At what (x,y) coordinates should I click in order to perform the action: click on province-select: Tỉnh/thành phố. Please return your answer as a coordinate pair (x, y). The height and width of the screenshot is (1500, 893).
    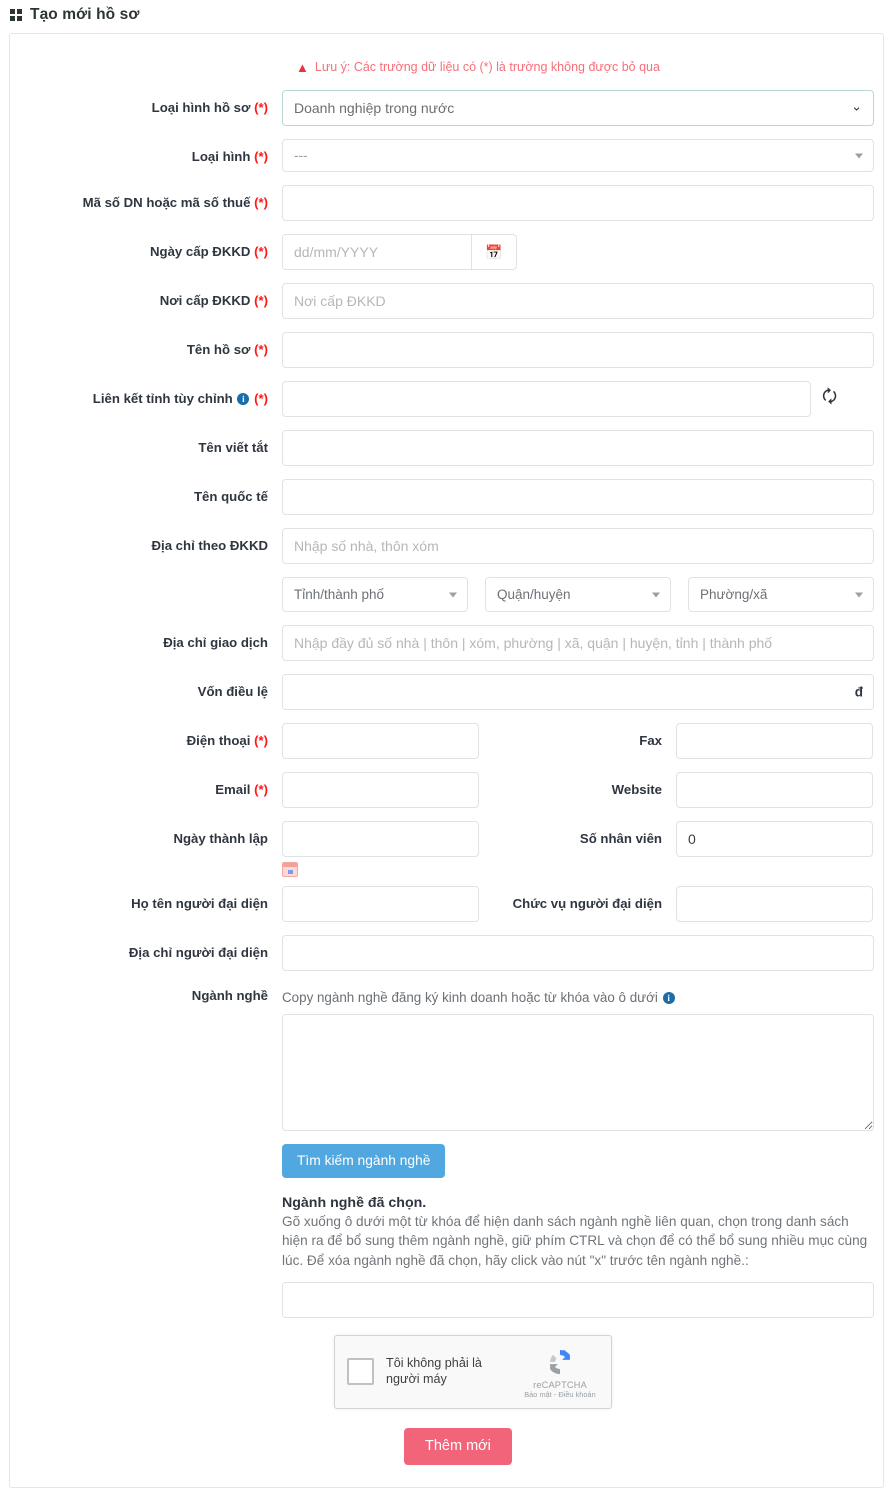
    Looking at the image, I should click on (375, 594).